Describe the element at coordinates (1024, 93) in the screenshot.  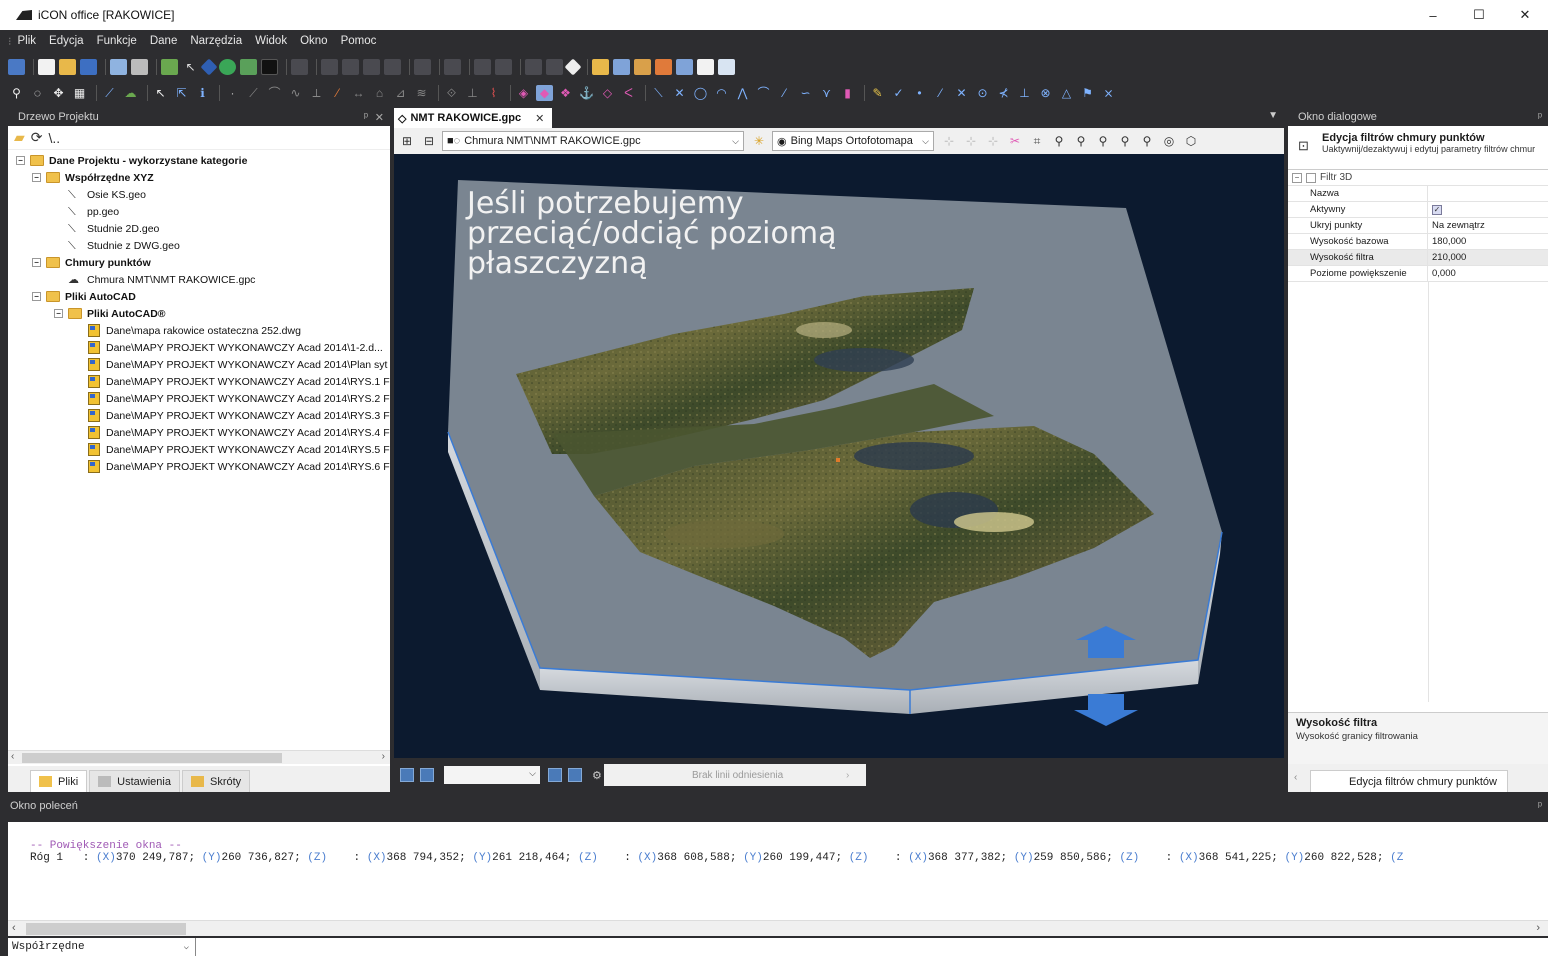
I see `perpendicular-tool-icon: ⊥` at that location.